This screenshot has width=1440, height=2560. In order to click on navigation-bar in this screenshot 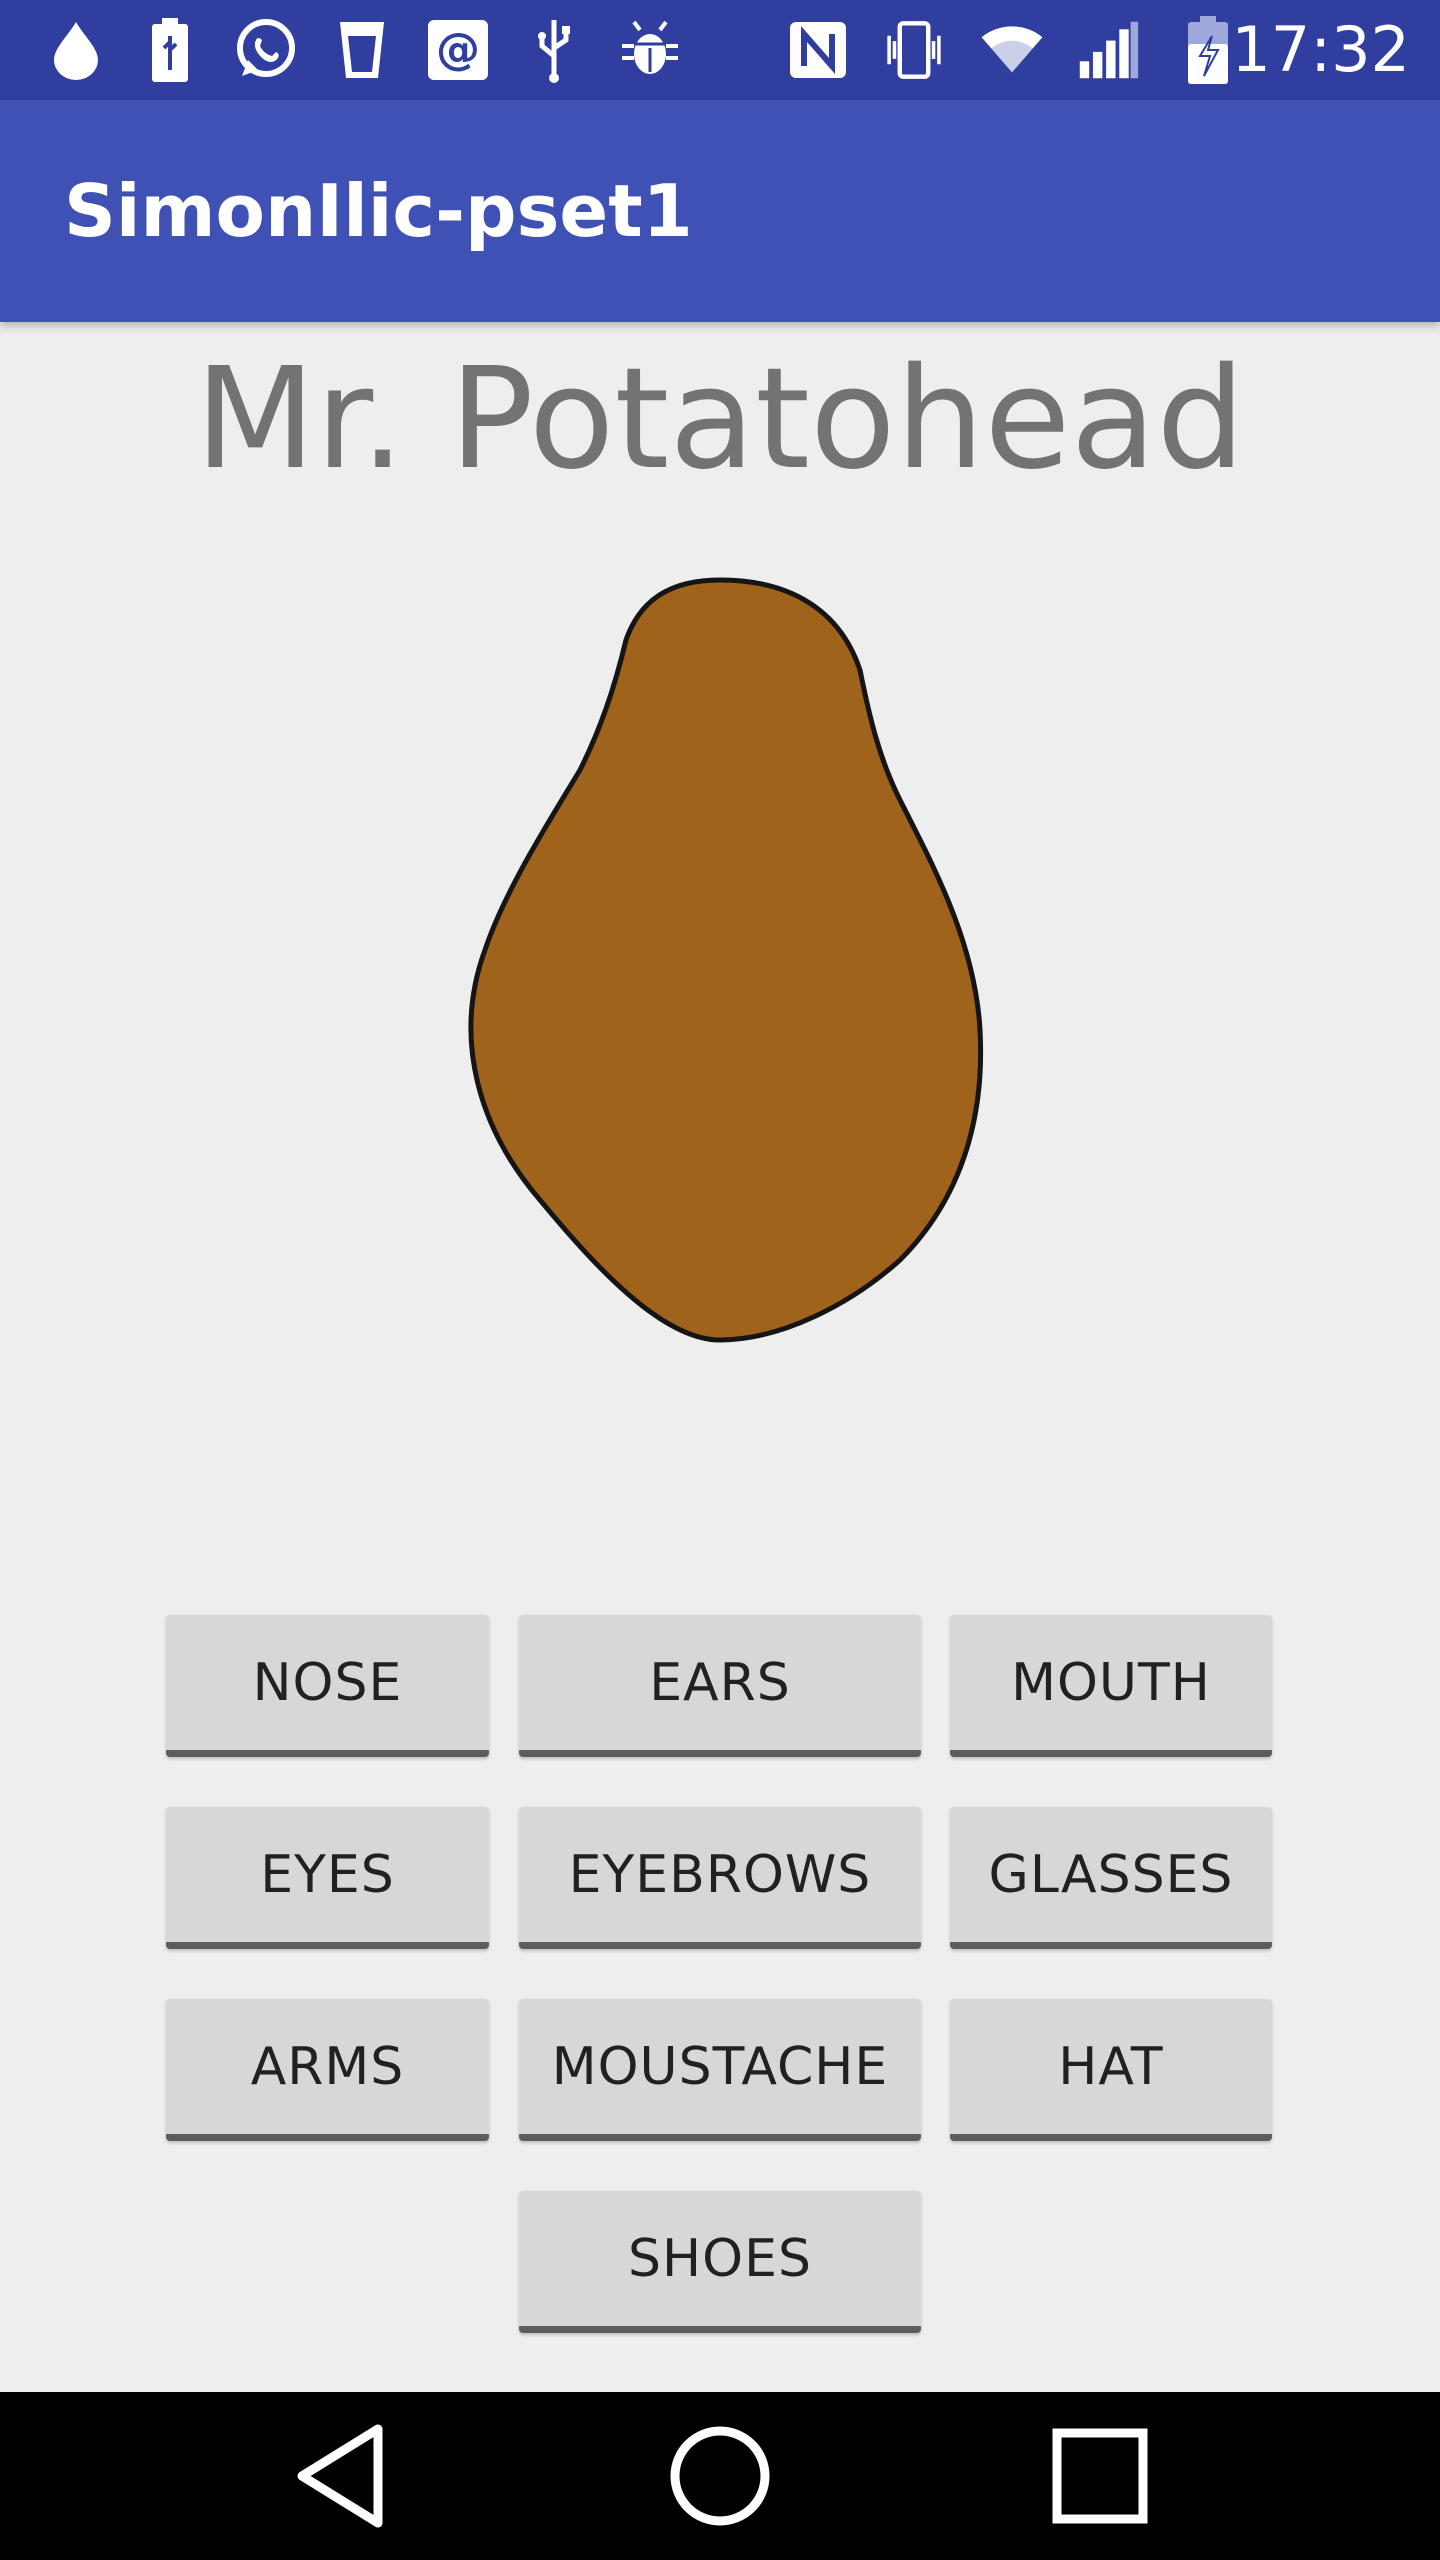, I will do `click(720, 2476)`.